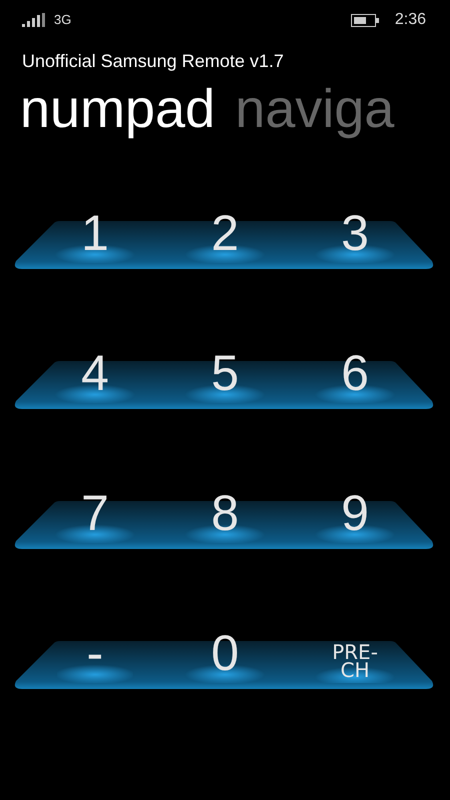  I want to click on battery-icon, so click(364, 20).